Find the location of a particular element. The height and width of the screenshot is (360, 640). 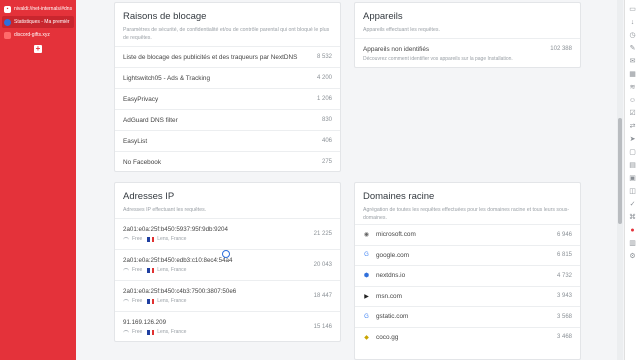

domain-info: Ggstatic.com is located at coordinates (385, 316).